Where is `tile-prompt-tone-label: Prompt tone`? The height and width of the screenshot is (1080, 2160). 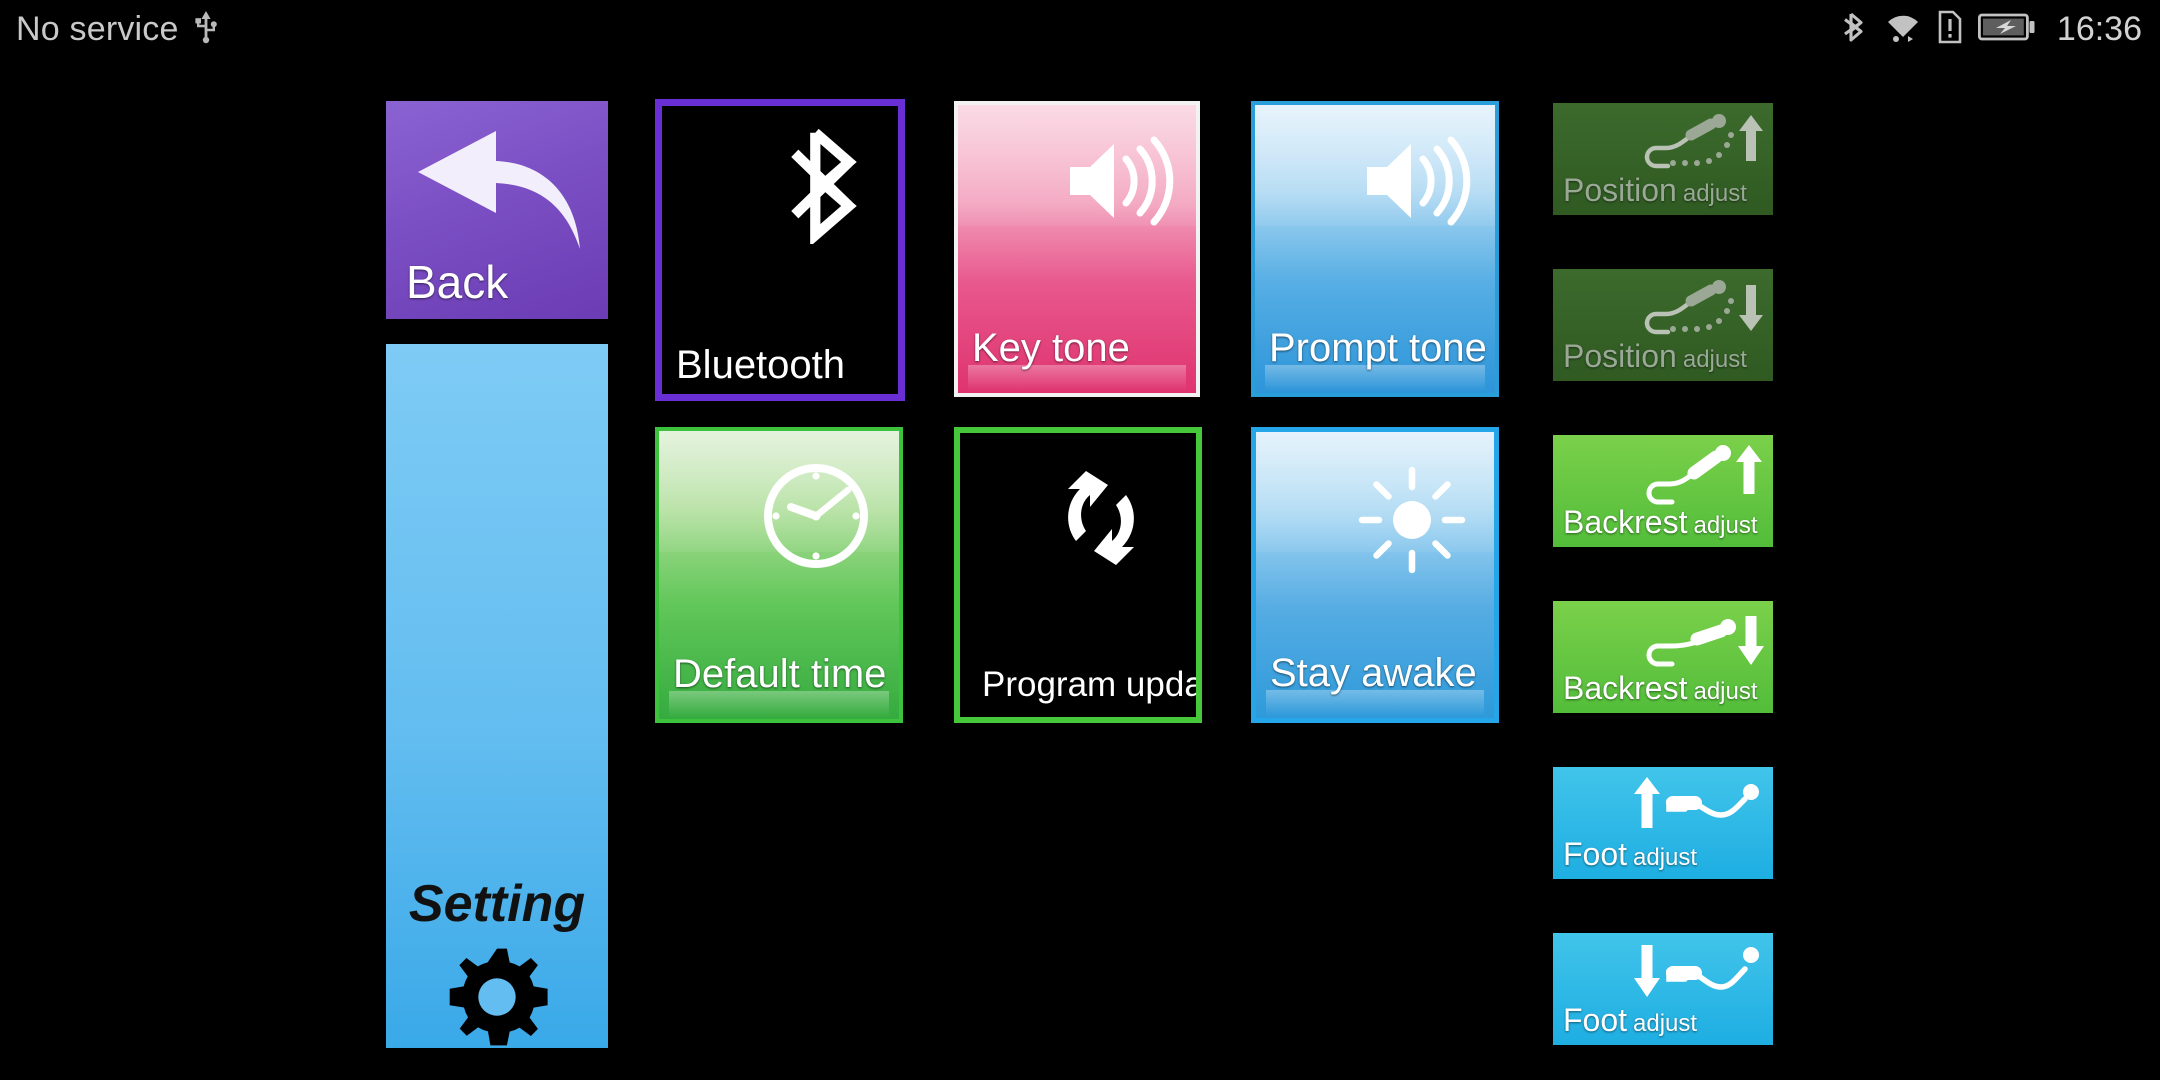 tile-prompt-tone-label: Prompt tone is located at coordinates (1378, 348).